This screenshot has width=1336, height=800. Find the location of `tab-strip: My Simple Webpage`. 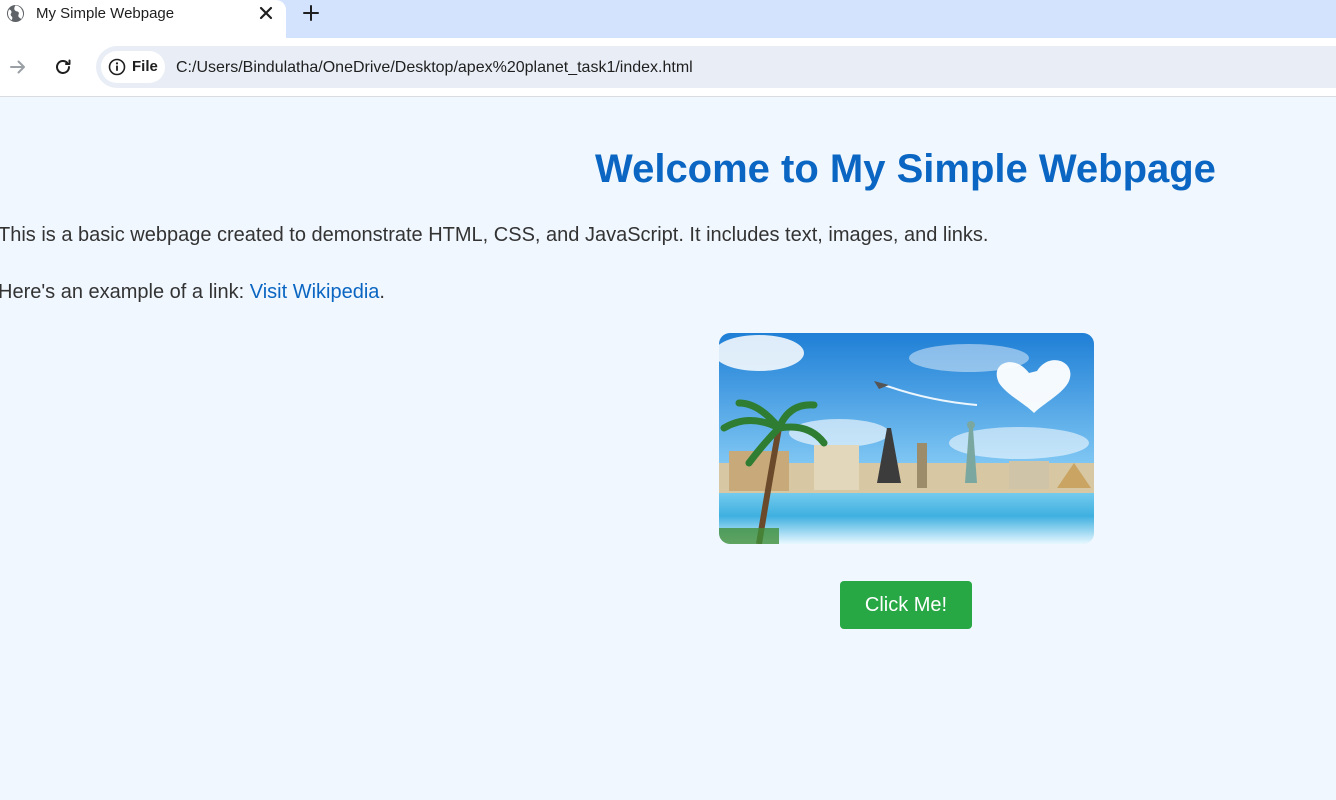

tab-strip: My Simple Webpage is located at coordinates (668, 19).